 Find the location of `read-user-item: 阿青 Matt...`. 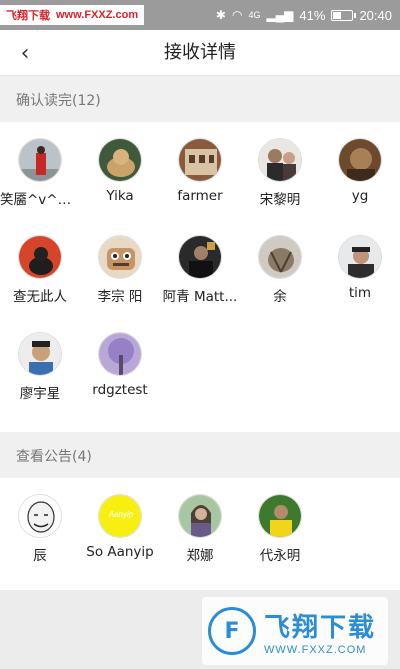

read-user-item: 阿青 Matt... is located at coordinates (200, 270).